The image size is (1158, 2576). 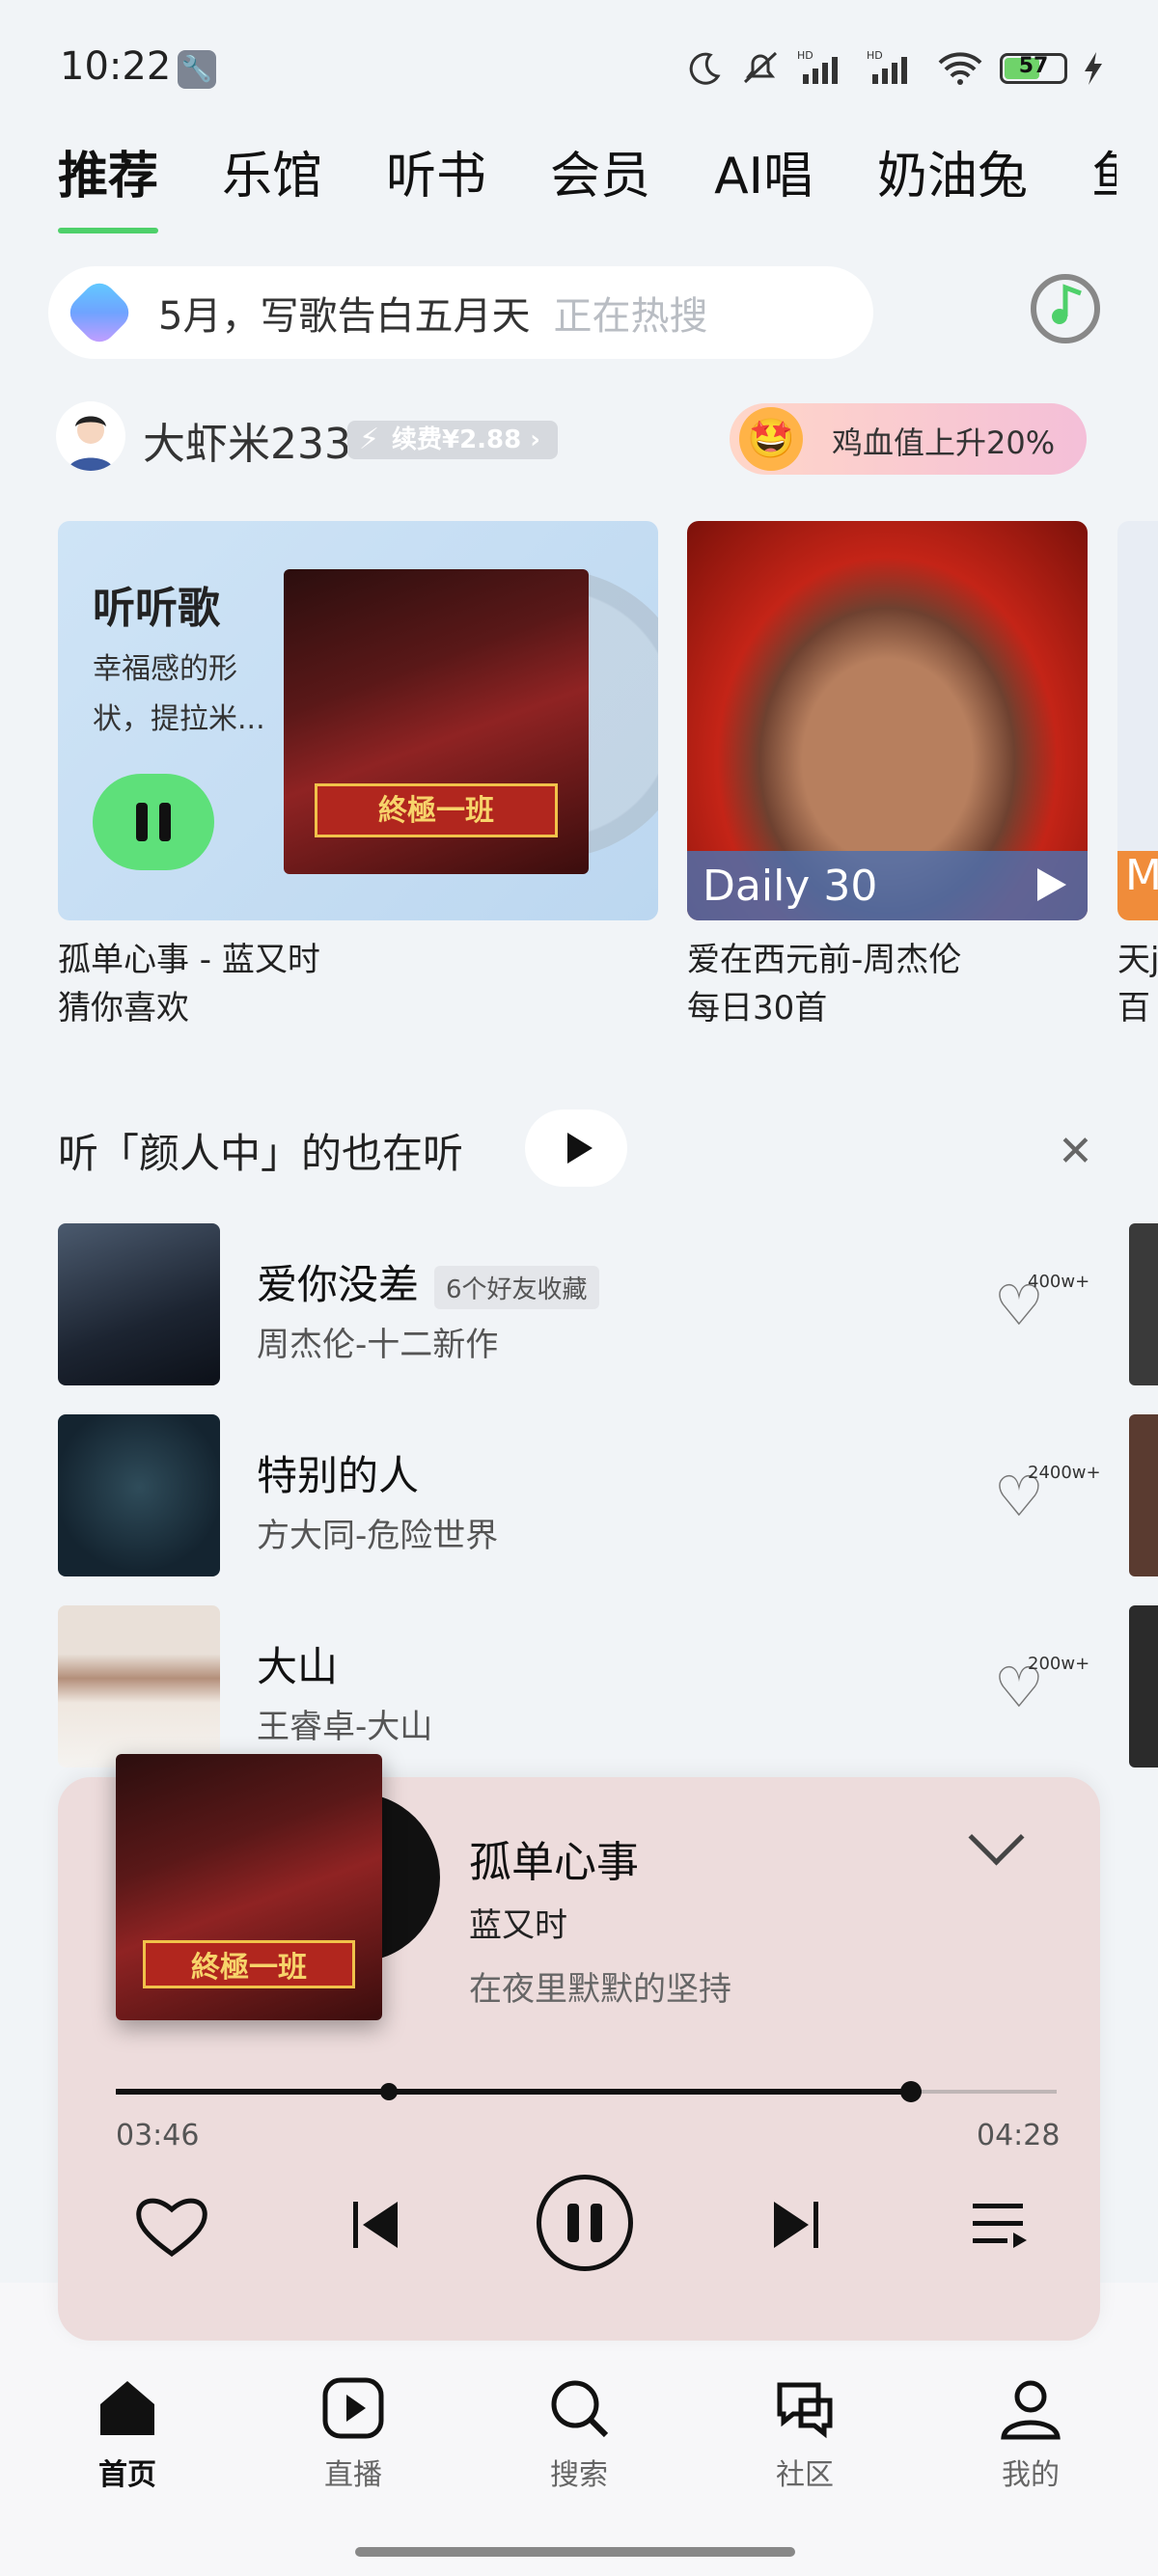 What do you see at coordinates (1031, 2475) in the screenshot?
I see `nav-profile-label: 我的` at bounding box center [1031, 2475].